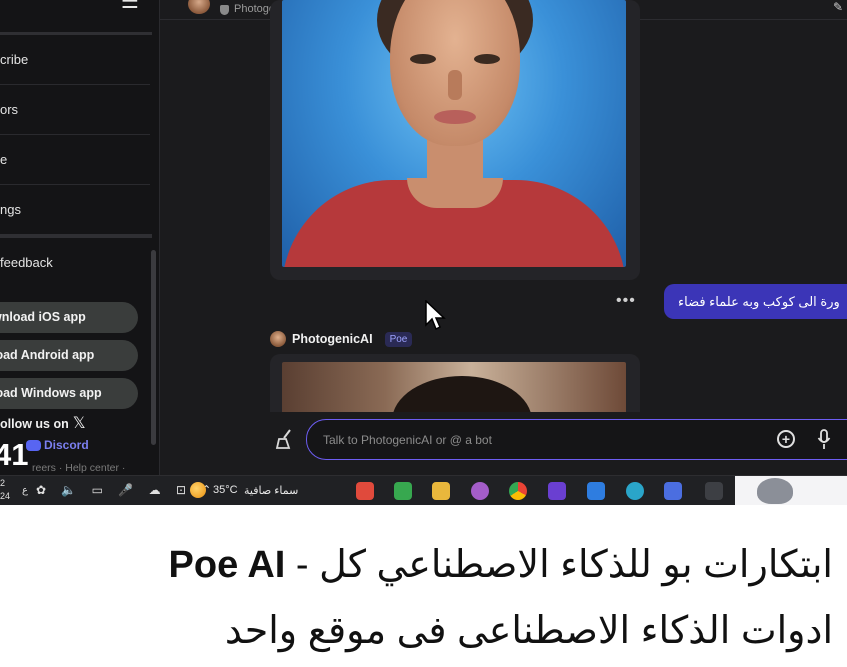 The height and width of the screenshot is (667, 847). I want to click on file-explorer-icon, so click(441, 491).